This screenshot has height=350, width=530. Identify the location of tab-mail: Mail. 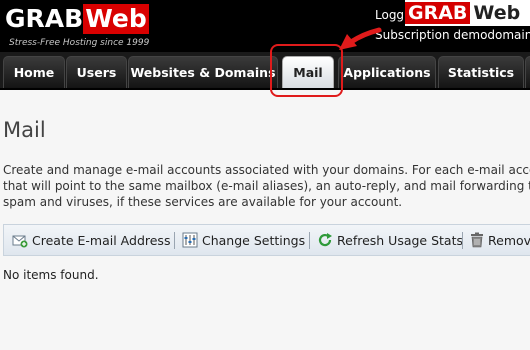
(308, 72).